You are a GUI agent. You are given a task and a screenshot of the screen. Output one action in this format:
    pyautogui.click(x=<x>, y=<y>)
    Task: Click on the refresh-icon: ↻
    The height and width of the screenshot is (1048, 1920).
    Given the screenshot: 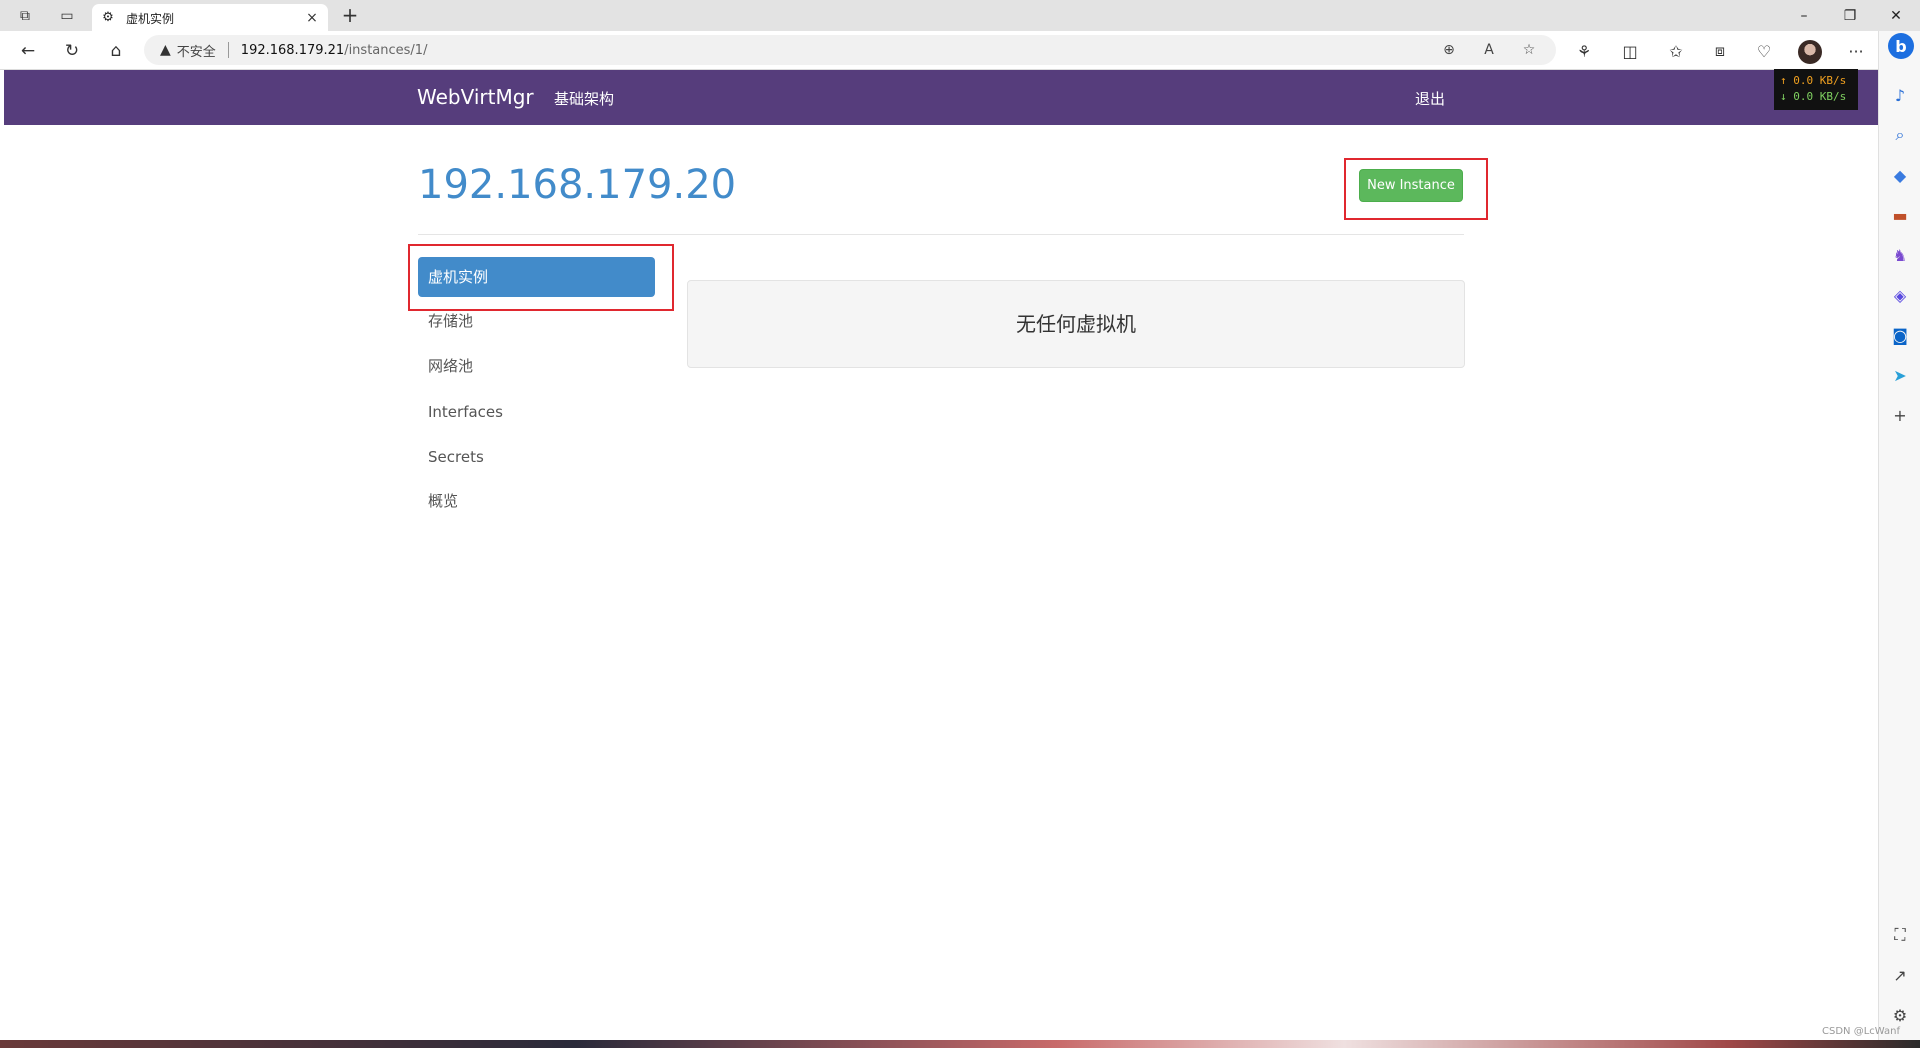 What is the action you would take?
    pyautogui.click(x=72, y=51)
    